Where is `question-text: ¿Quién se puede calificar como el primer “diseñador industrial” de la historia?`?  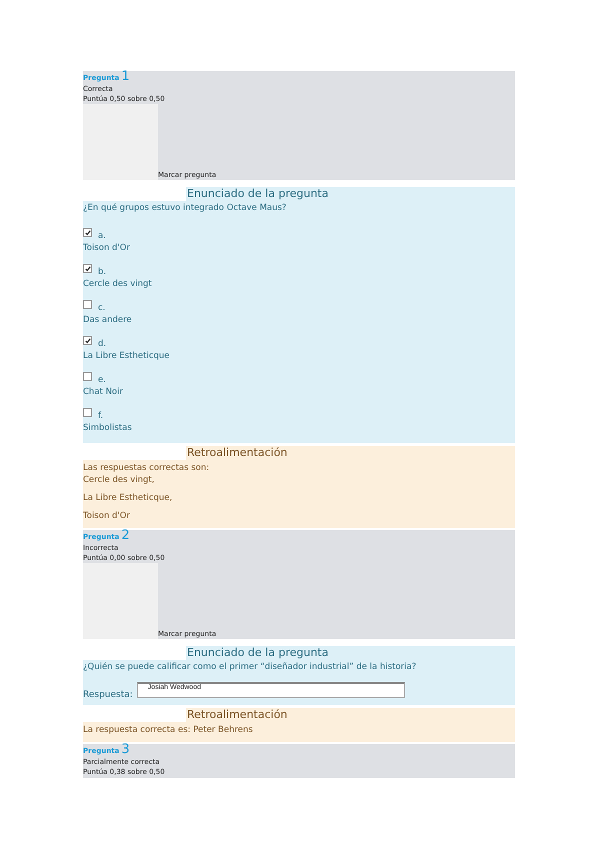 question-text: ¿Quién se puede calificar como el primer “diseñador industrial” de la historia? is located at coordinates (250, 667).